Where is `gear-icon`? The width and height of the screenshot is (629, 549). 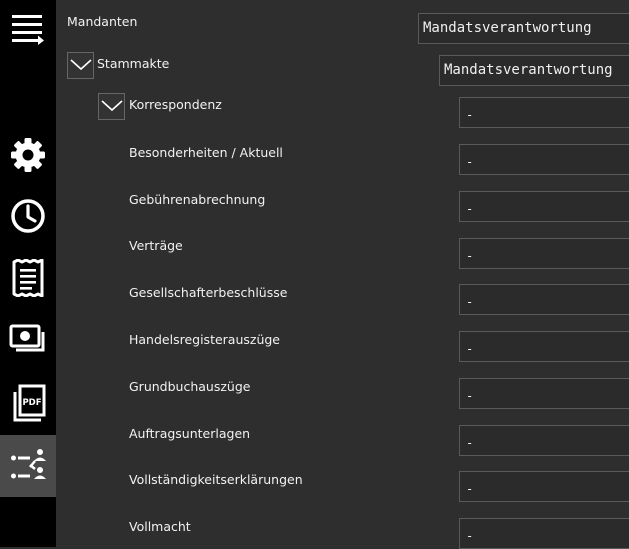
gear-icon is located at coordinates (28, 155).